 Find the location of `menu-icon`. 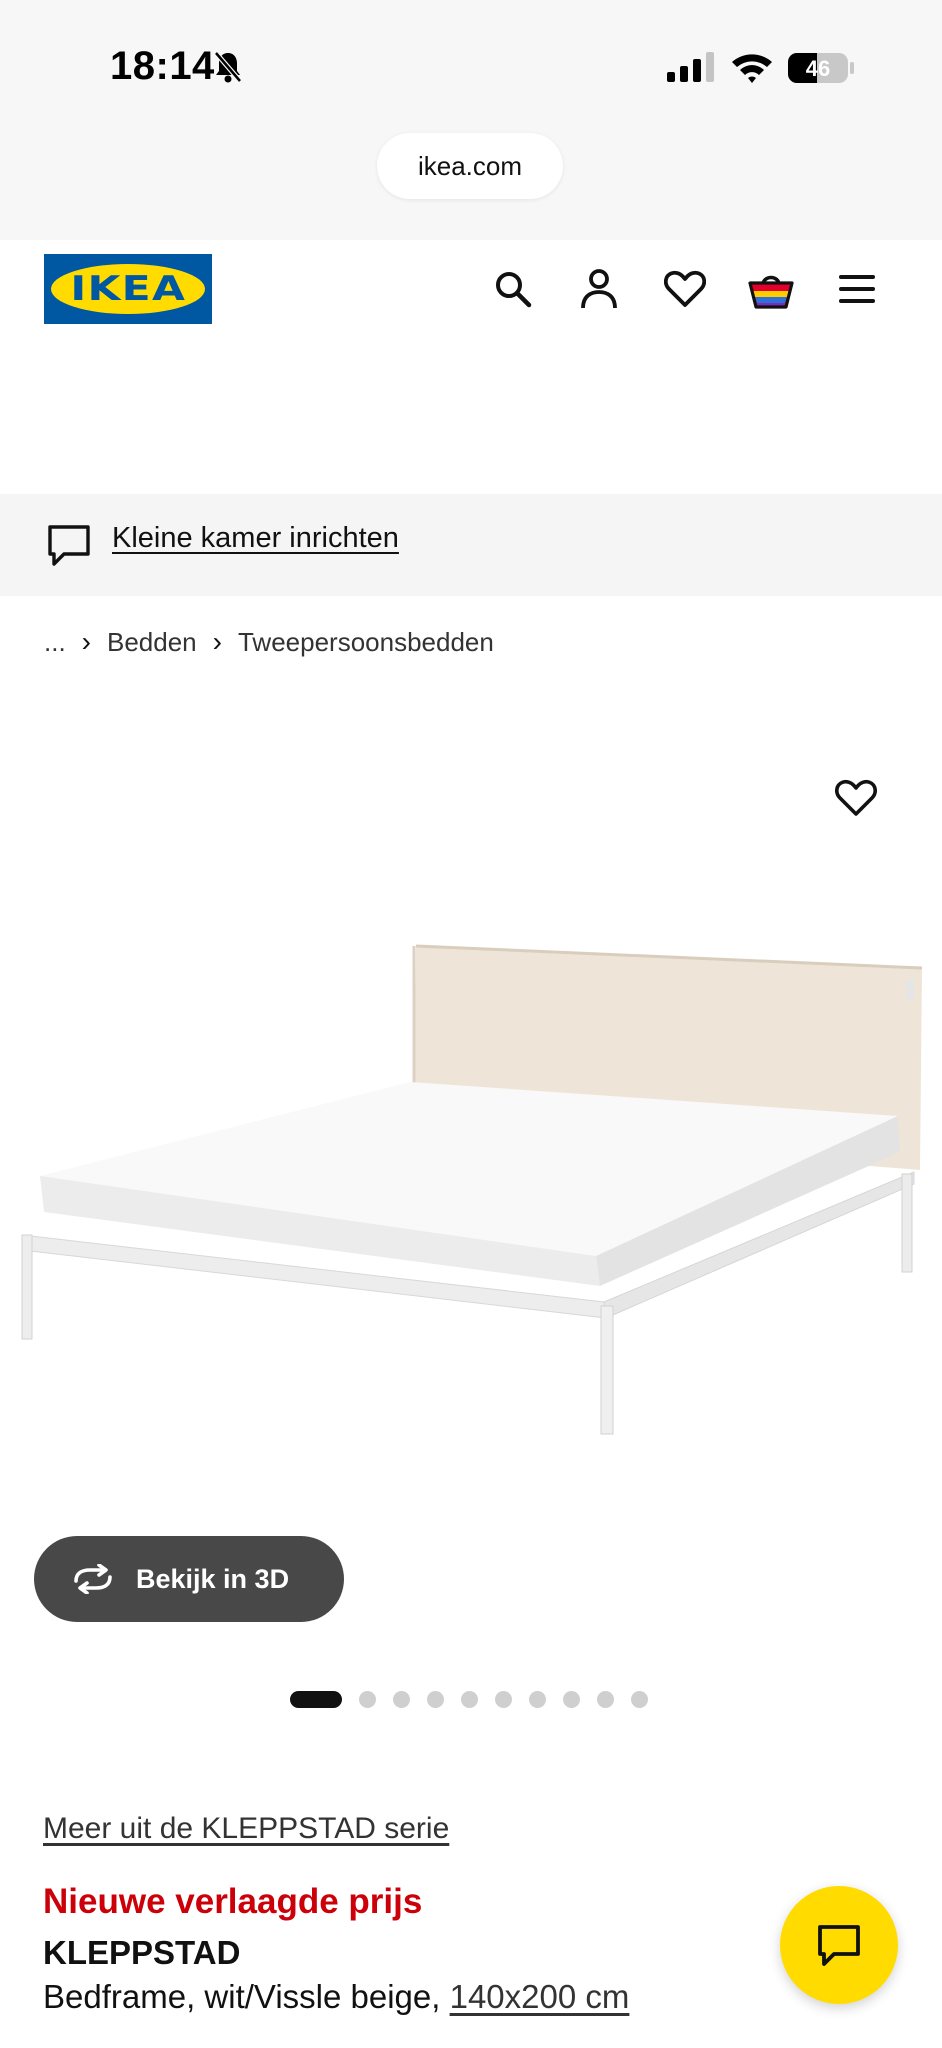

menu-icon is located at coordinates (857, 289).